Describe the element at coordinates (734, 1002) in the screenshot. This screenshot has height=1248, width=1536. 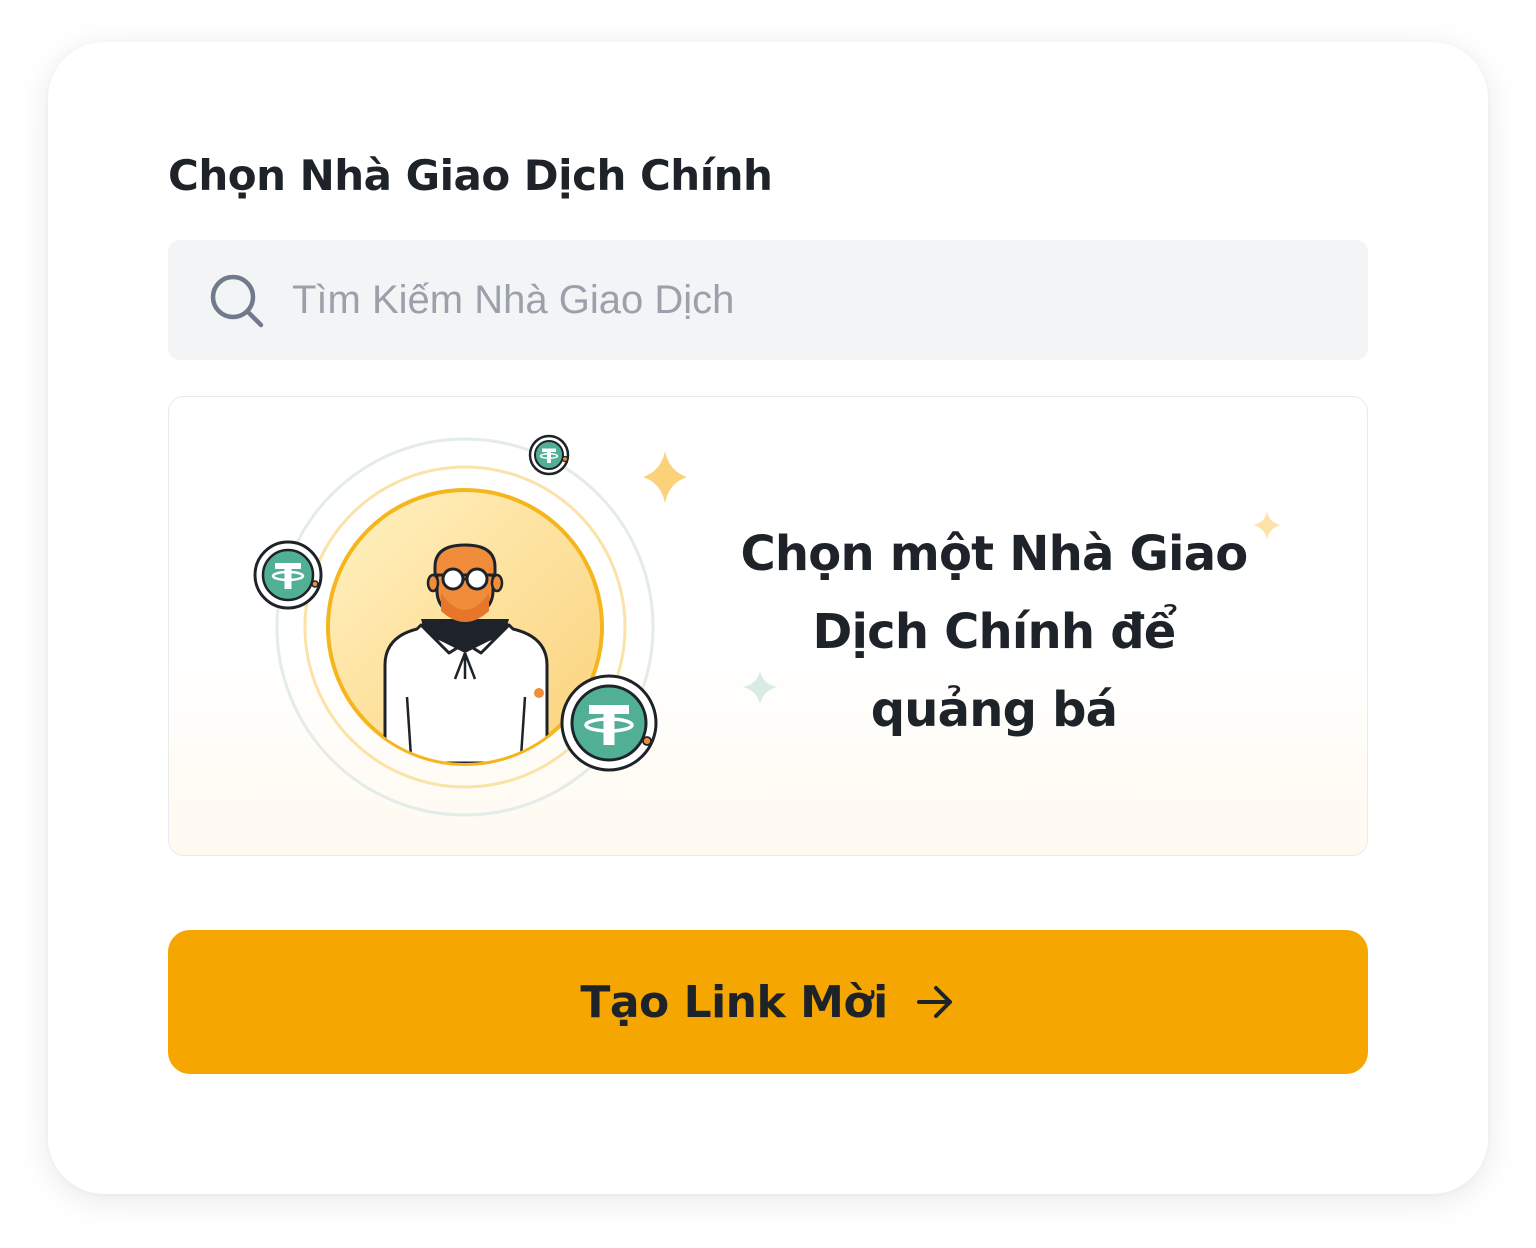
I see `create-invite-link-label: Tạo Link Mời` at that location.